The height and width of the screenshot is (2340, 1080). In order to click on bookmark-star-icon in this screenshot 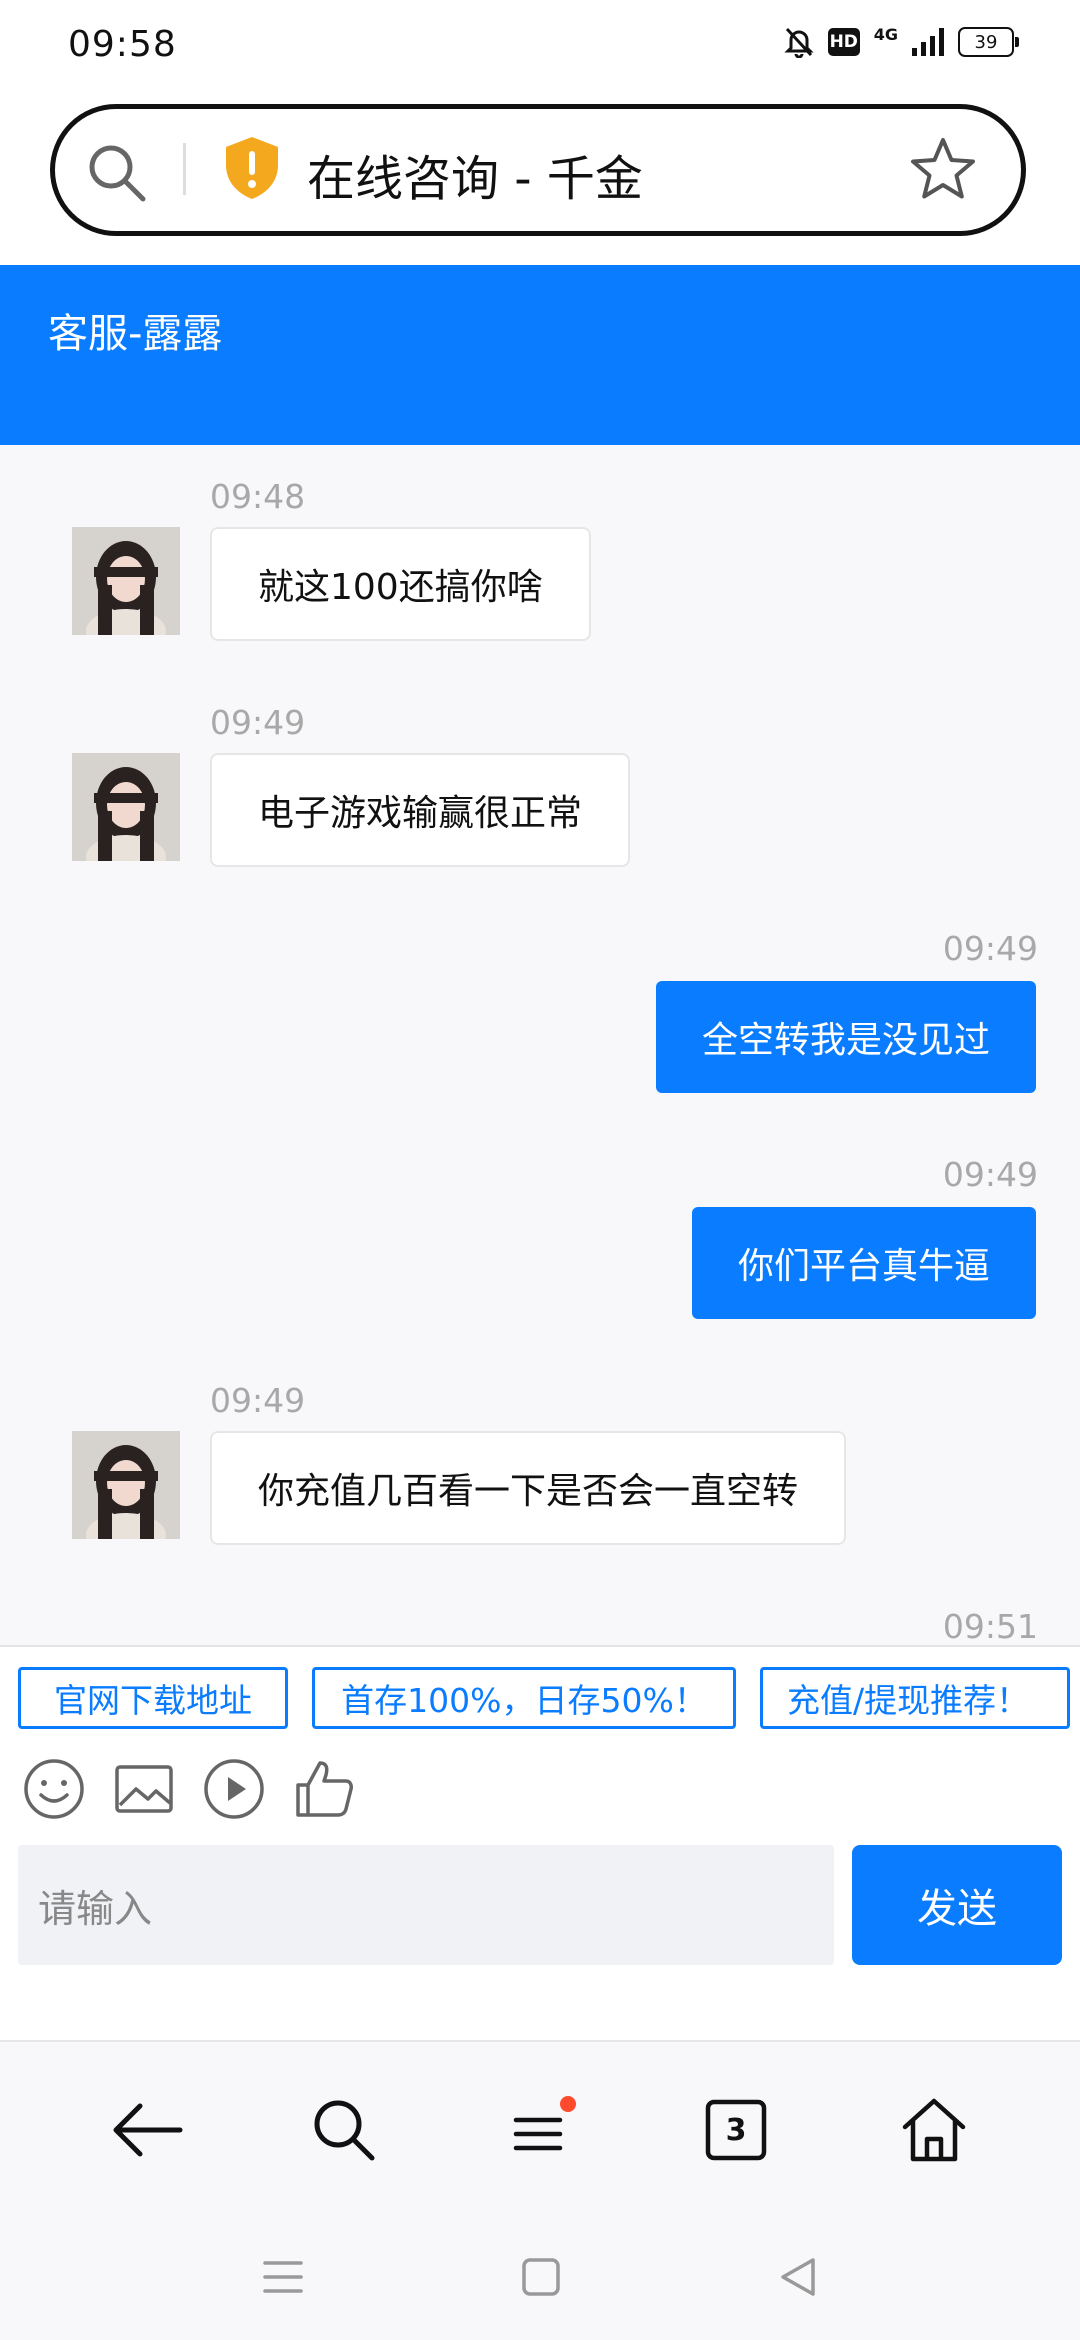, I will do `click(943, 169)`.